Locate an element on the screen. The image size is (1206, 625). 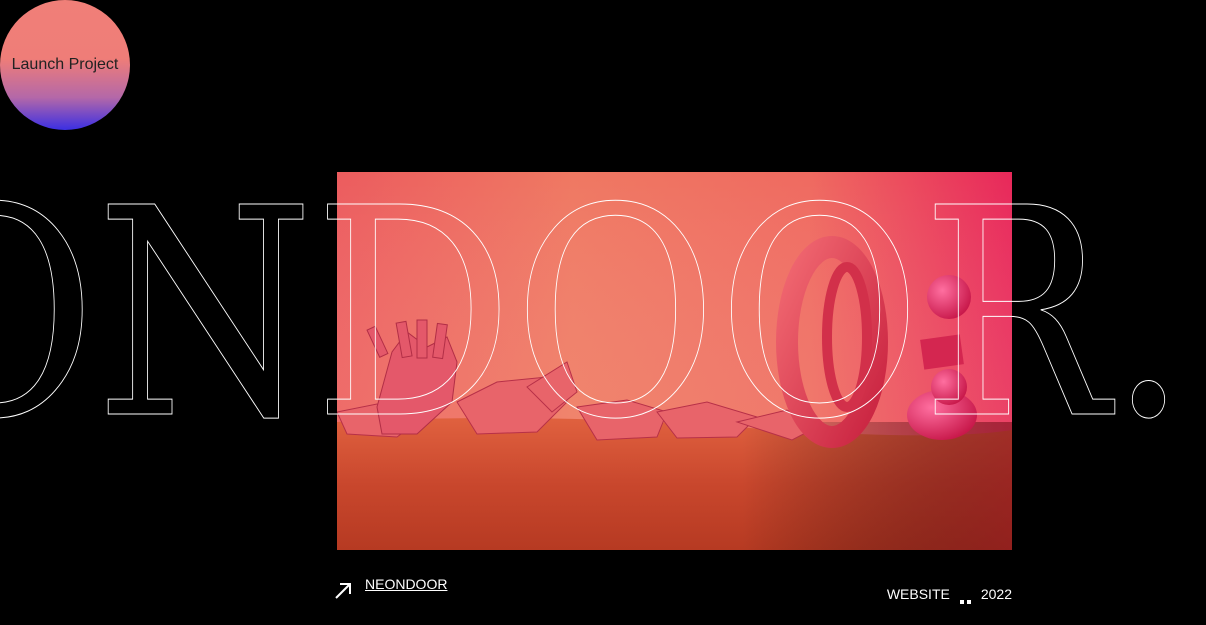
project-link-row: NEONDOOR is located at coordinates (390, 588).